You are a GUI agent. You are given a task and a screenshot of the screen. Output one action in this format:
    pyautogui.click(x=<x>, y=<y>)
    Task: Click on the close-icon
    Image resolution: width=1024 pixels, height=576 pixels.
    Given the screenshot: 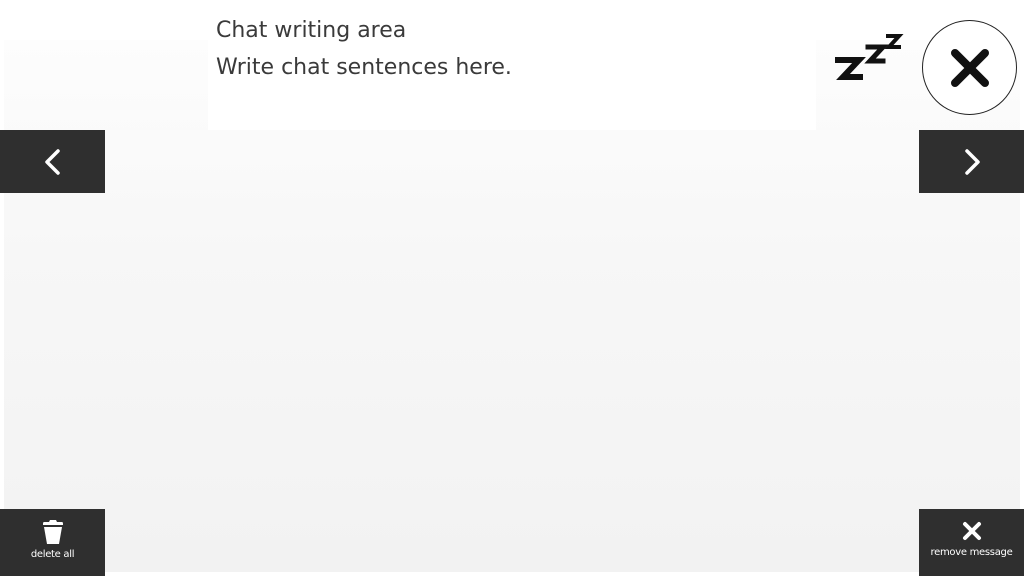 What is the action you would take?
    pyautogui.click(x=969, y=67)
    